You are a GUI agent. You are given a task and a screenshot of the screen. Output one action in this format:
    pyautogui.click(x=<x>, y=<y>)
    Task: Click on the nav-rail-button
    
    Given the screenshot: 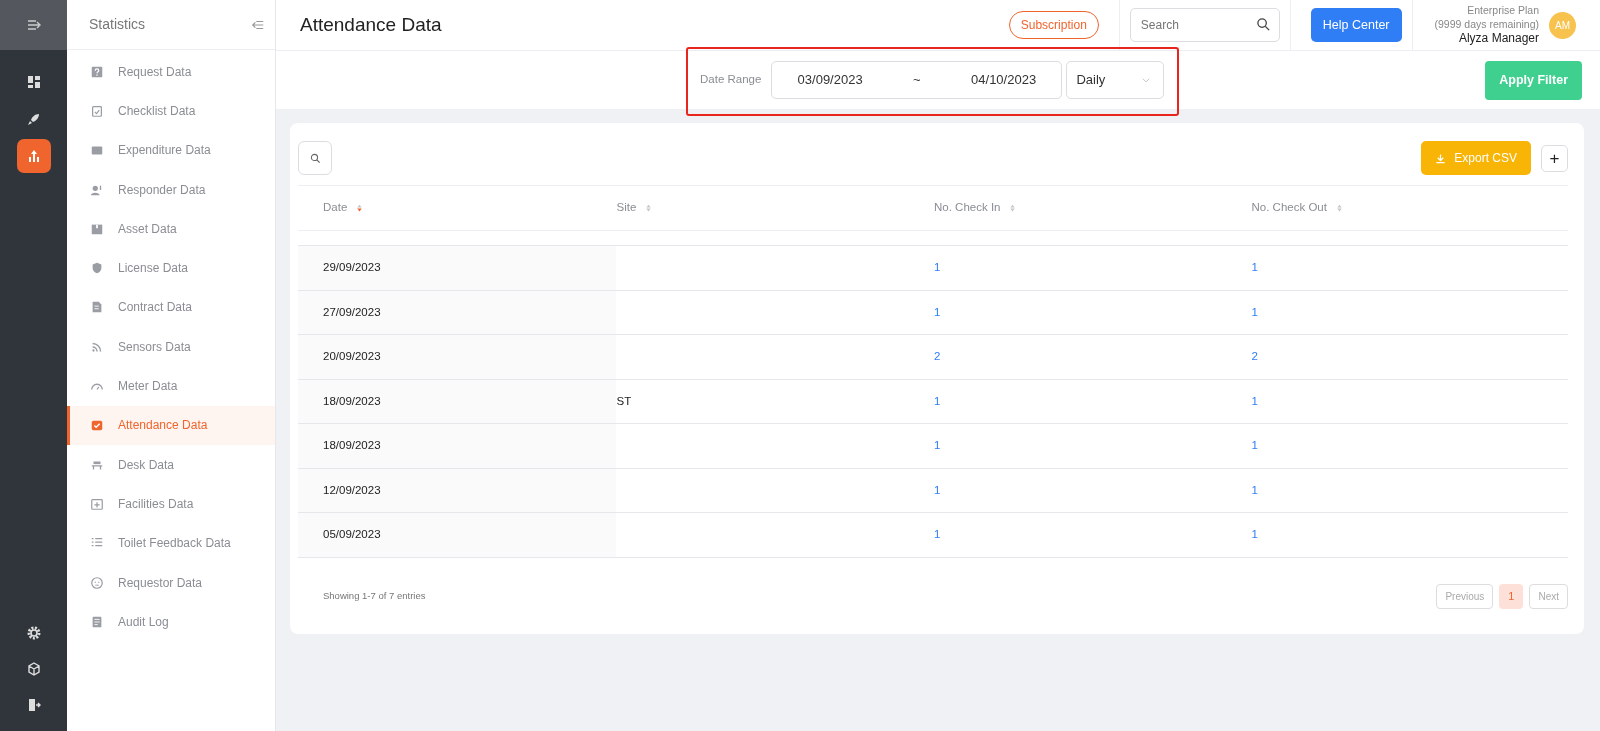 What is the action you would take?
    pyautogui.click(x=33, y=156)
    